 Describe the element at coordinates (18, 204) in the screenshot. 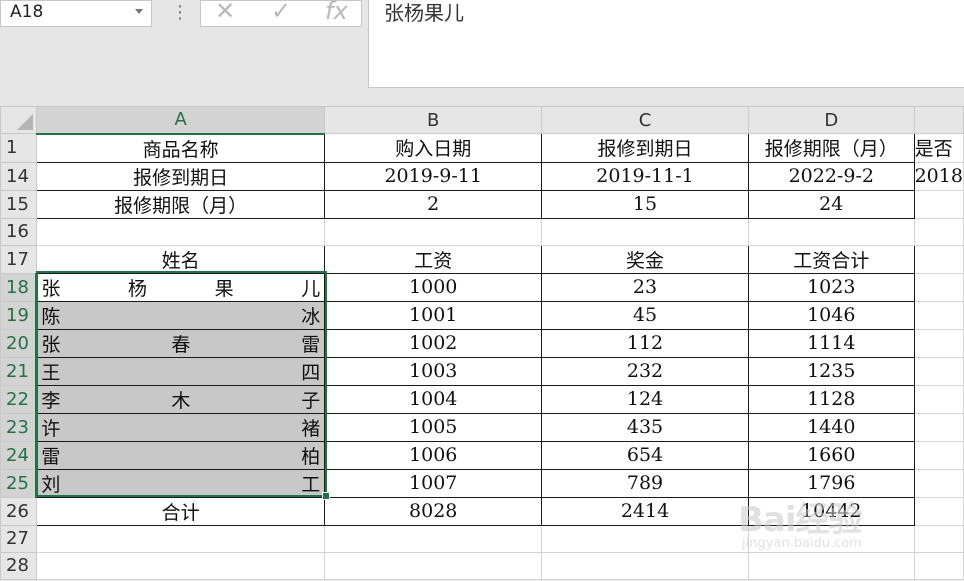

I see `row-header-15: 15` at that location.